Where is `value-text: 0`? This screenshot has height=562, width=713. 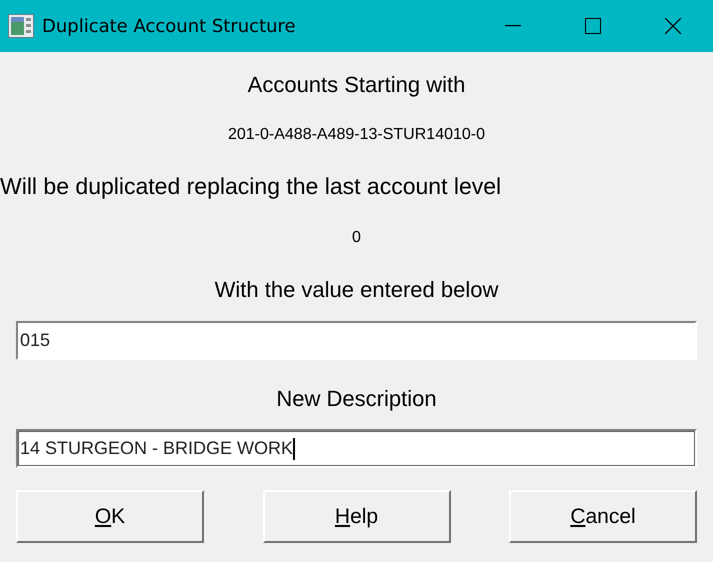 value-text: 0 is located at coordinates (356, 238).